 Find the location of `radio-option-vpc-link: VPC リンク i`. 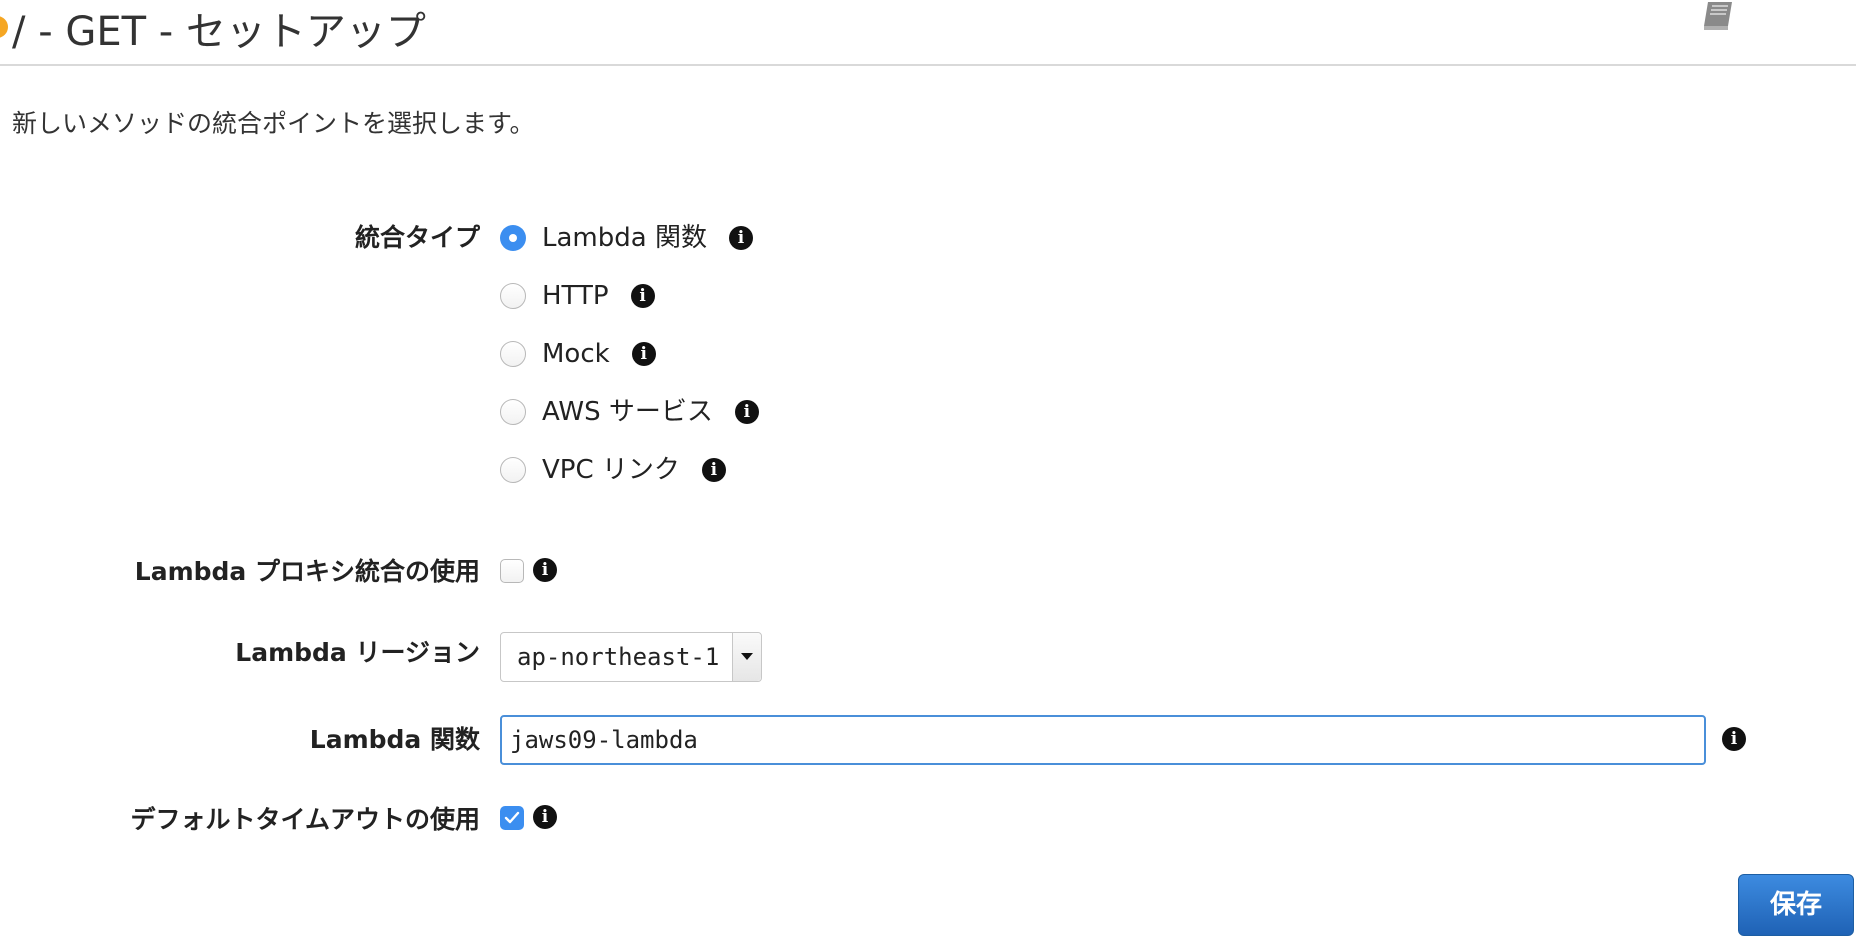

radio-option-vpc-link: VPC リンク i is located at coordinates (613, 470).